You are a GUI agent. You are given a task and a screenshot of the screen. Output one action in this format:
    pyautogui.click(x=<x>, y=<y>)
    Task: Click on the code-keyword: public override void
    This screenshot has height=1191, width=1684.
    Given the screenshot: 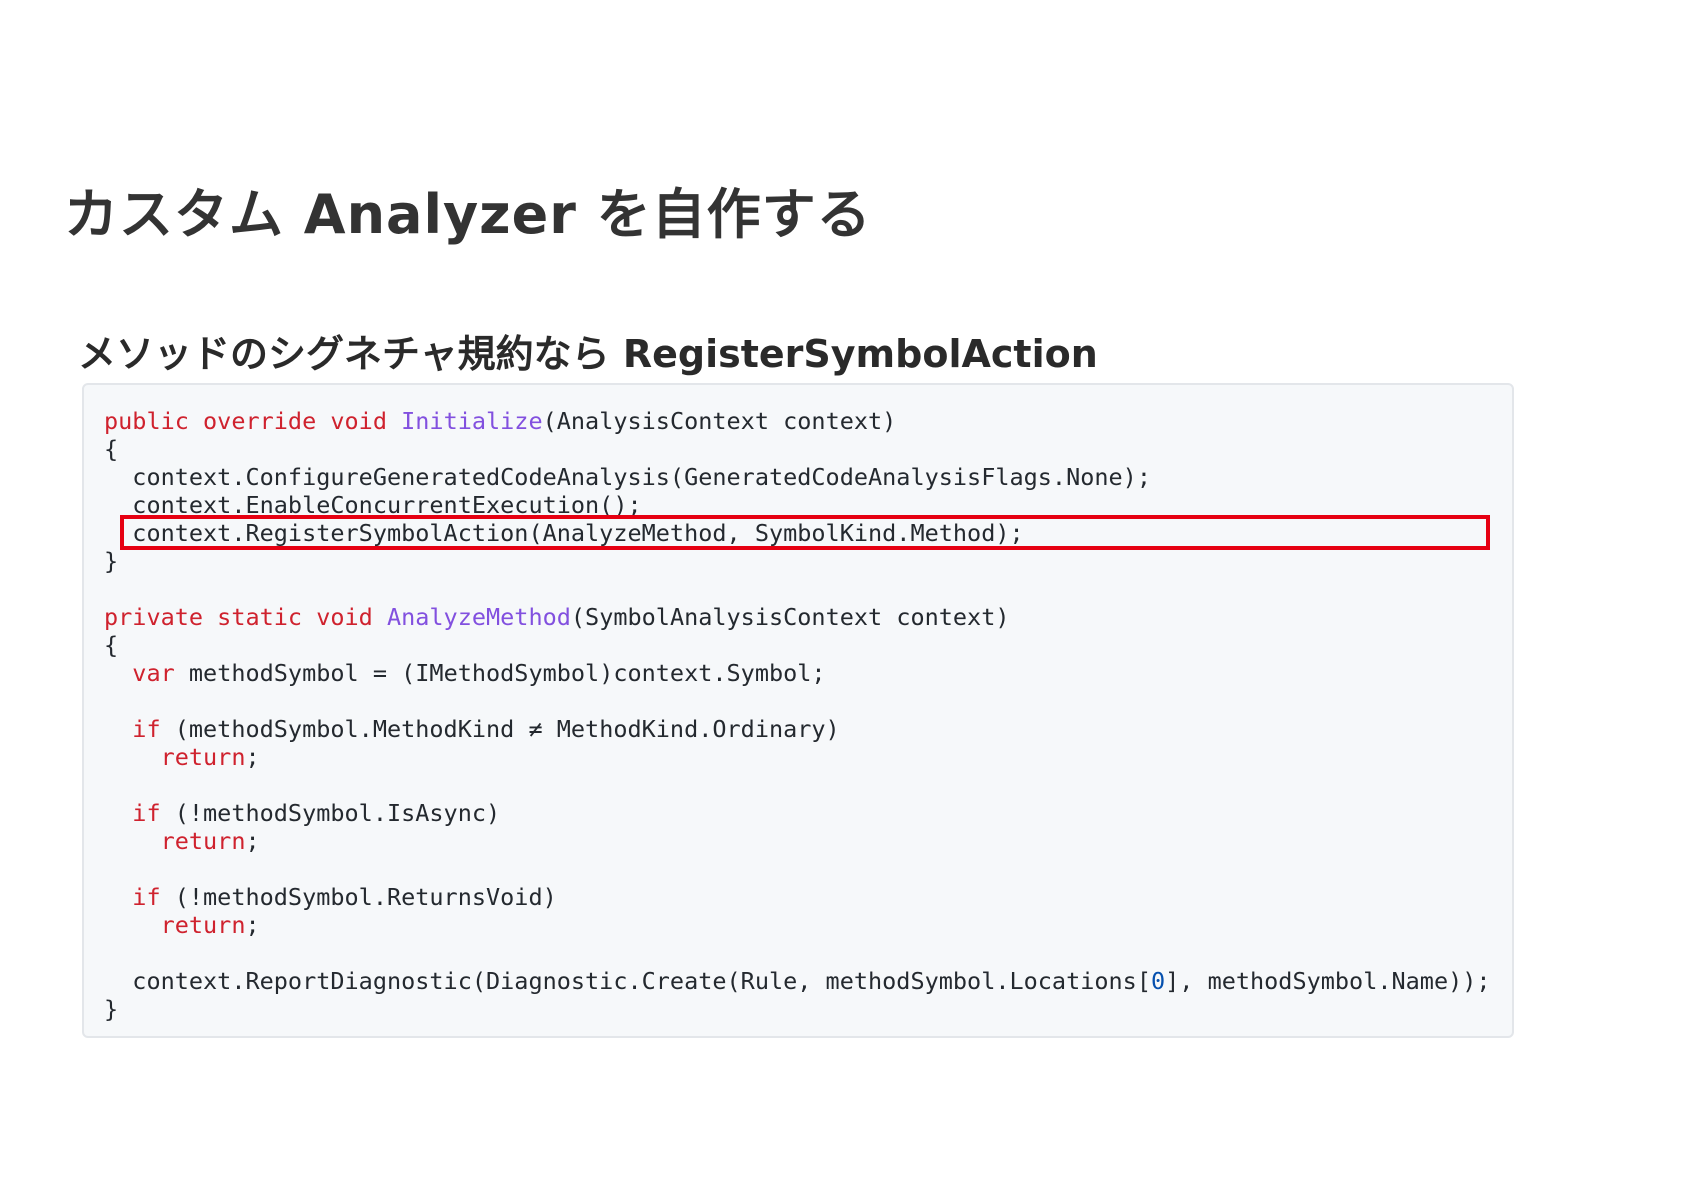 What is the action you would take?
    pyautogui.click(x=253, y=421)
    